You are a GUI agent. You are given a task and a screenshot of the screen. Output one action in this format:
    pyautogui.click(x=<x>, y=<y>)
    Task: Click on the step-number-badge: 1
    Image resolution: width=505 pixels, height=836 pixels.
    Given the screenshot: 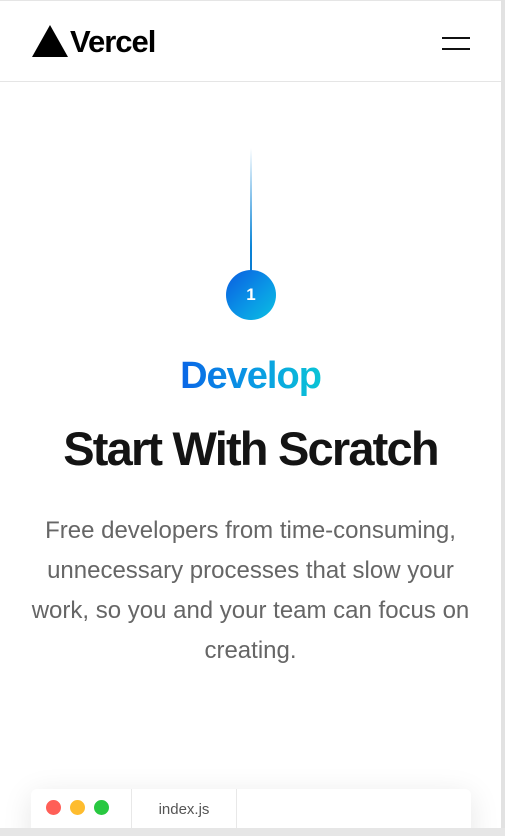 What is the action you would take?
    pyautogui.click(x=251, y=295)
    